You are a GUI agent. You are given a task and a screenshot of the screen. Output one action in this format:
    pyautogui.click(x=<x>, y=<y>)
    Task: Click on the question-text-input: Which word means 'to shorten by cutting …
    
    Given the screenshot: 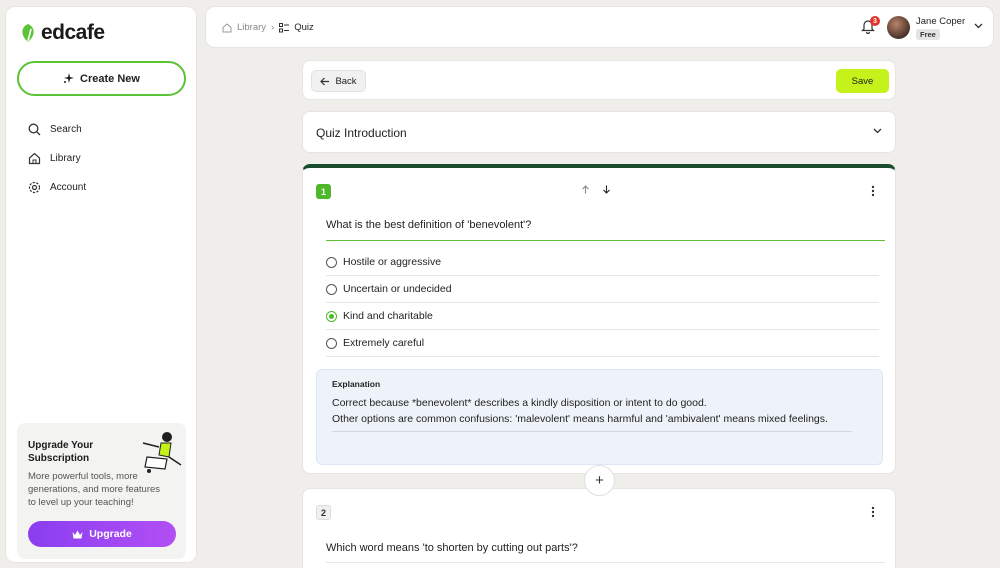 What is the action you would take?
    pyautogui.click(x=605, y=552)
    